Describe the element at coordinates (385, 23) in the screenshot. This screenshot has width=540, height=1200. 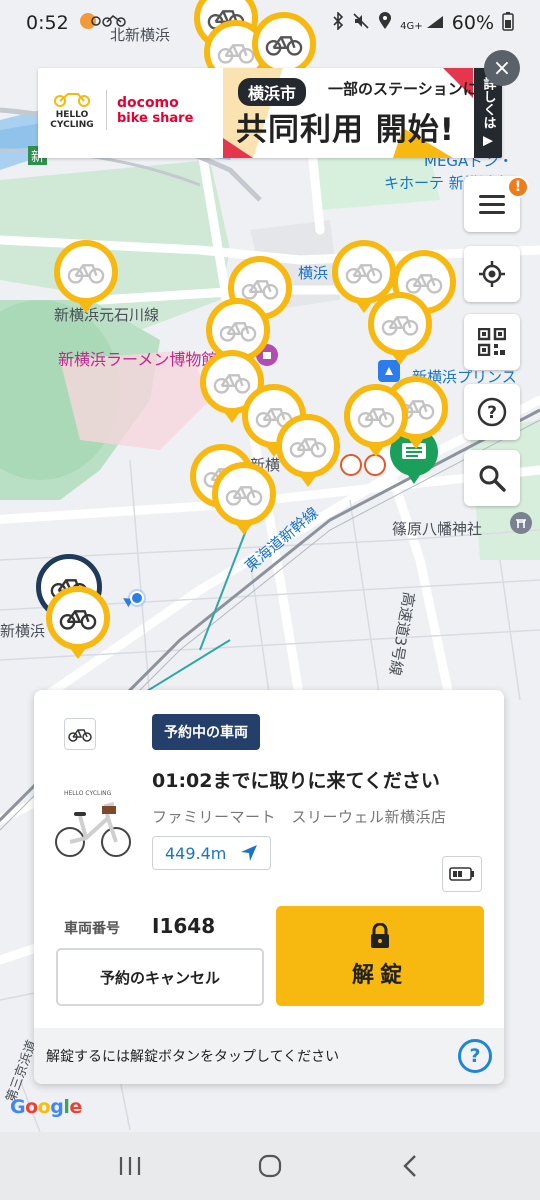
I see `location-icon` at that location.